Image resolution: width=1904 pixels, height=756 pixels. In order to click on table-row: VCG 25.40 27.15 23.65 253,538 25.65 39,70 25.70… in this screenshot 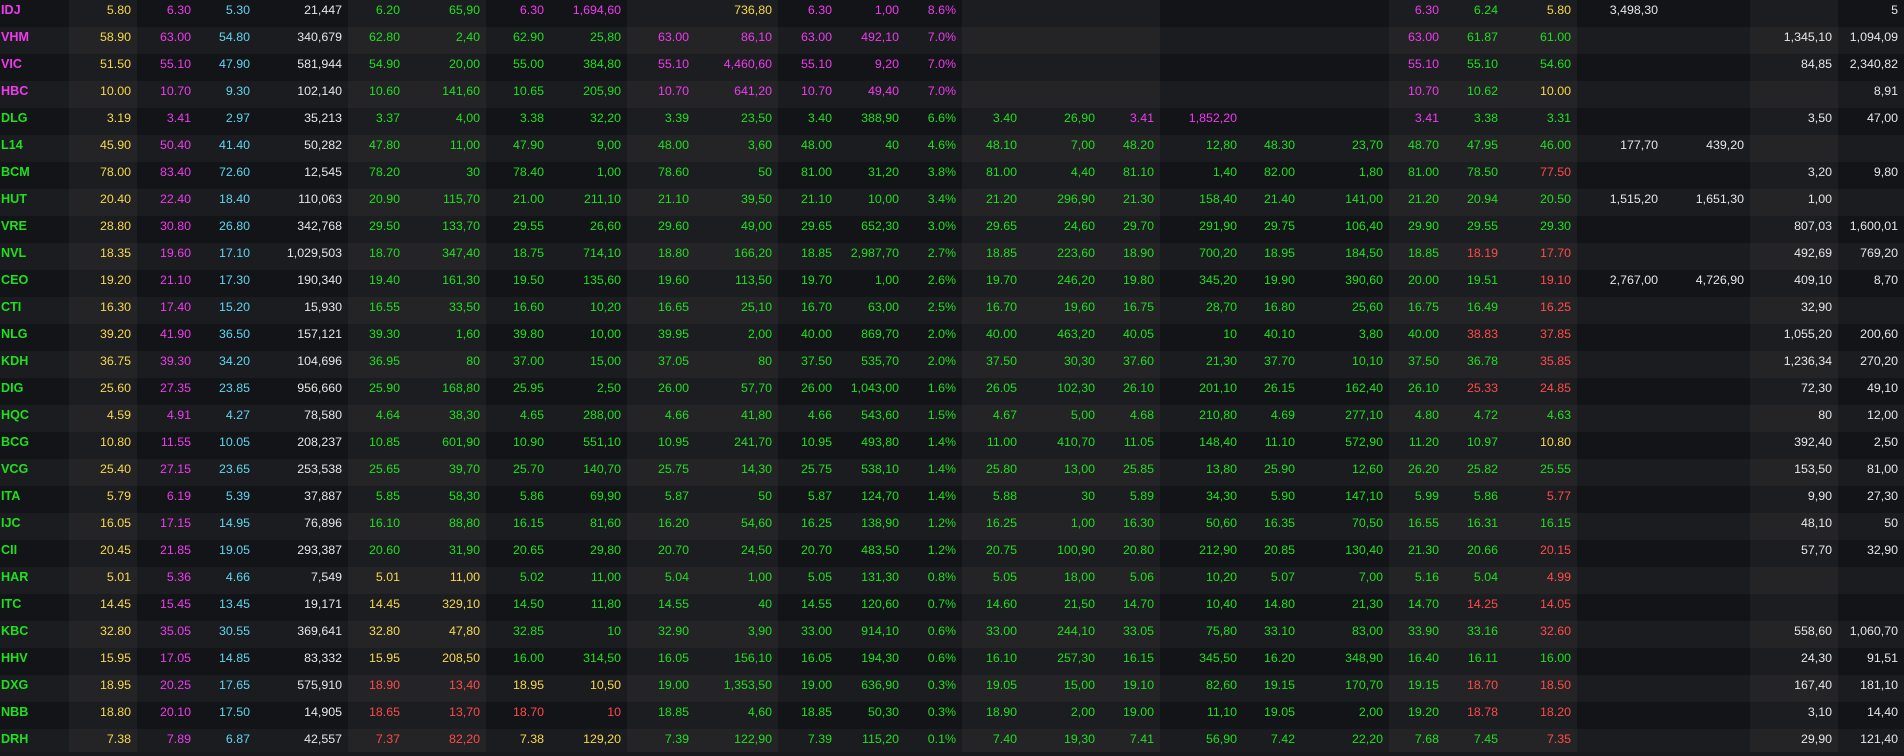, I will do `click(952, 472)`.